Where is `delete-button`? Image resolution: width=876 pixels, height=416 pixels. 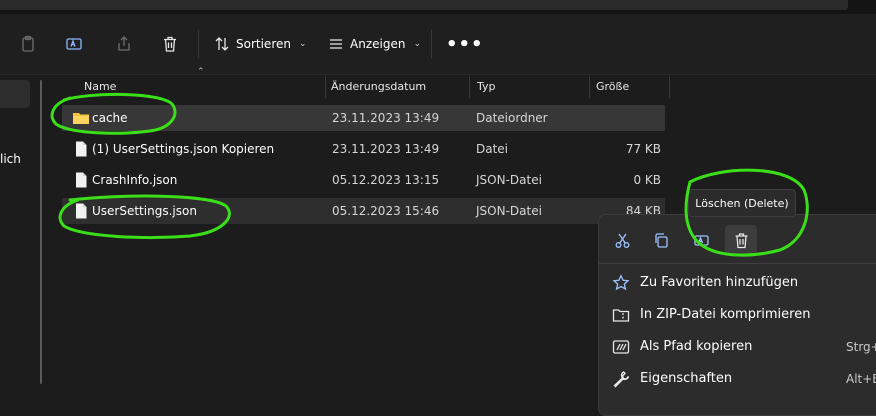 delete-button is located at coordinates (741, 240).